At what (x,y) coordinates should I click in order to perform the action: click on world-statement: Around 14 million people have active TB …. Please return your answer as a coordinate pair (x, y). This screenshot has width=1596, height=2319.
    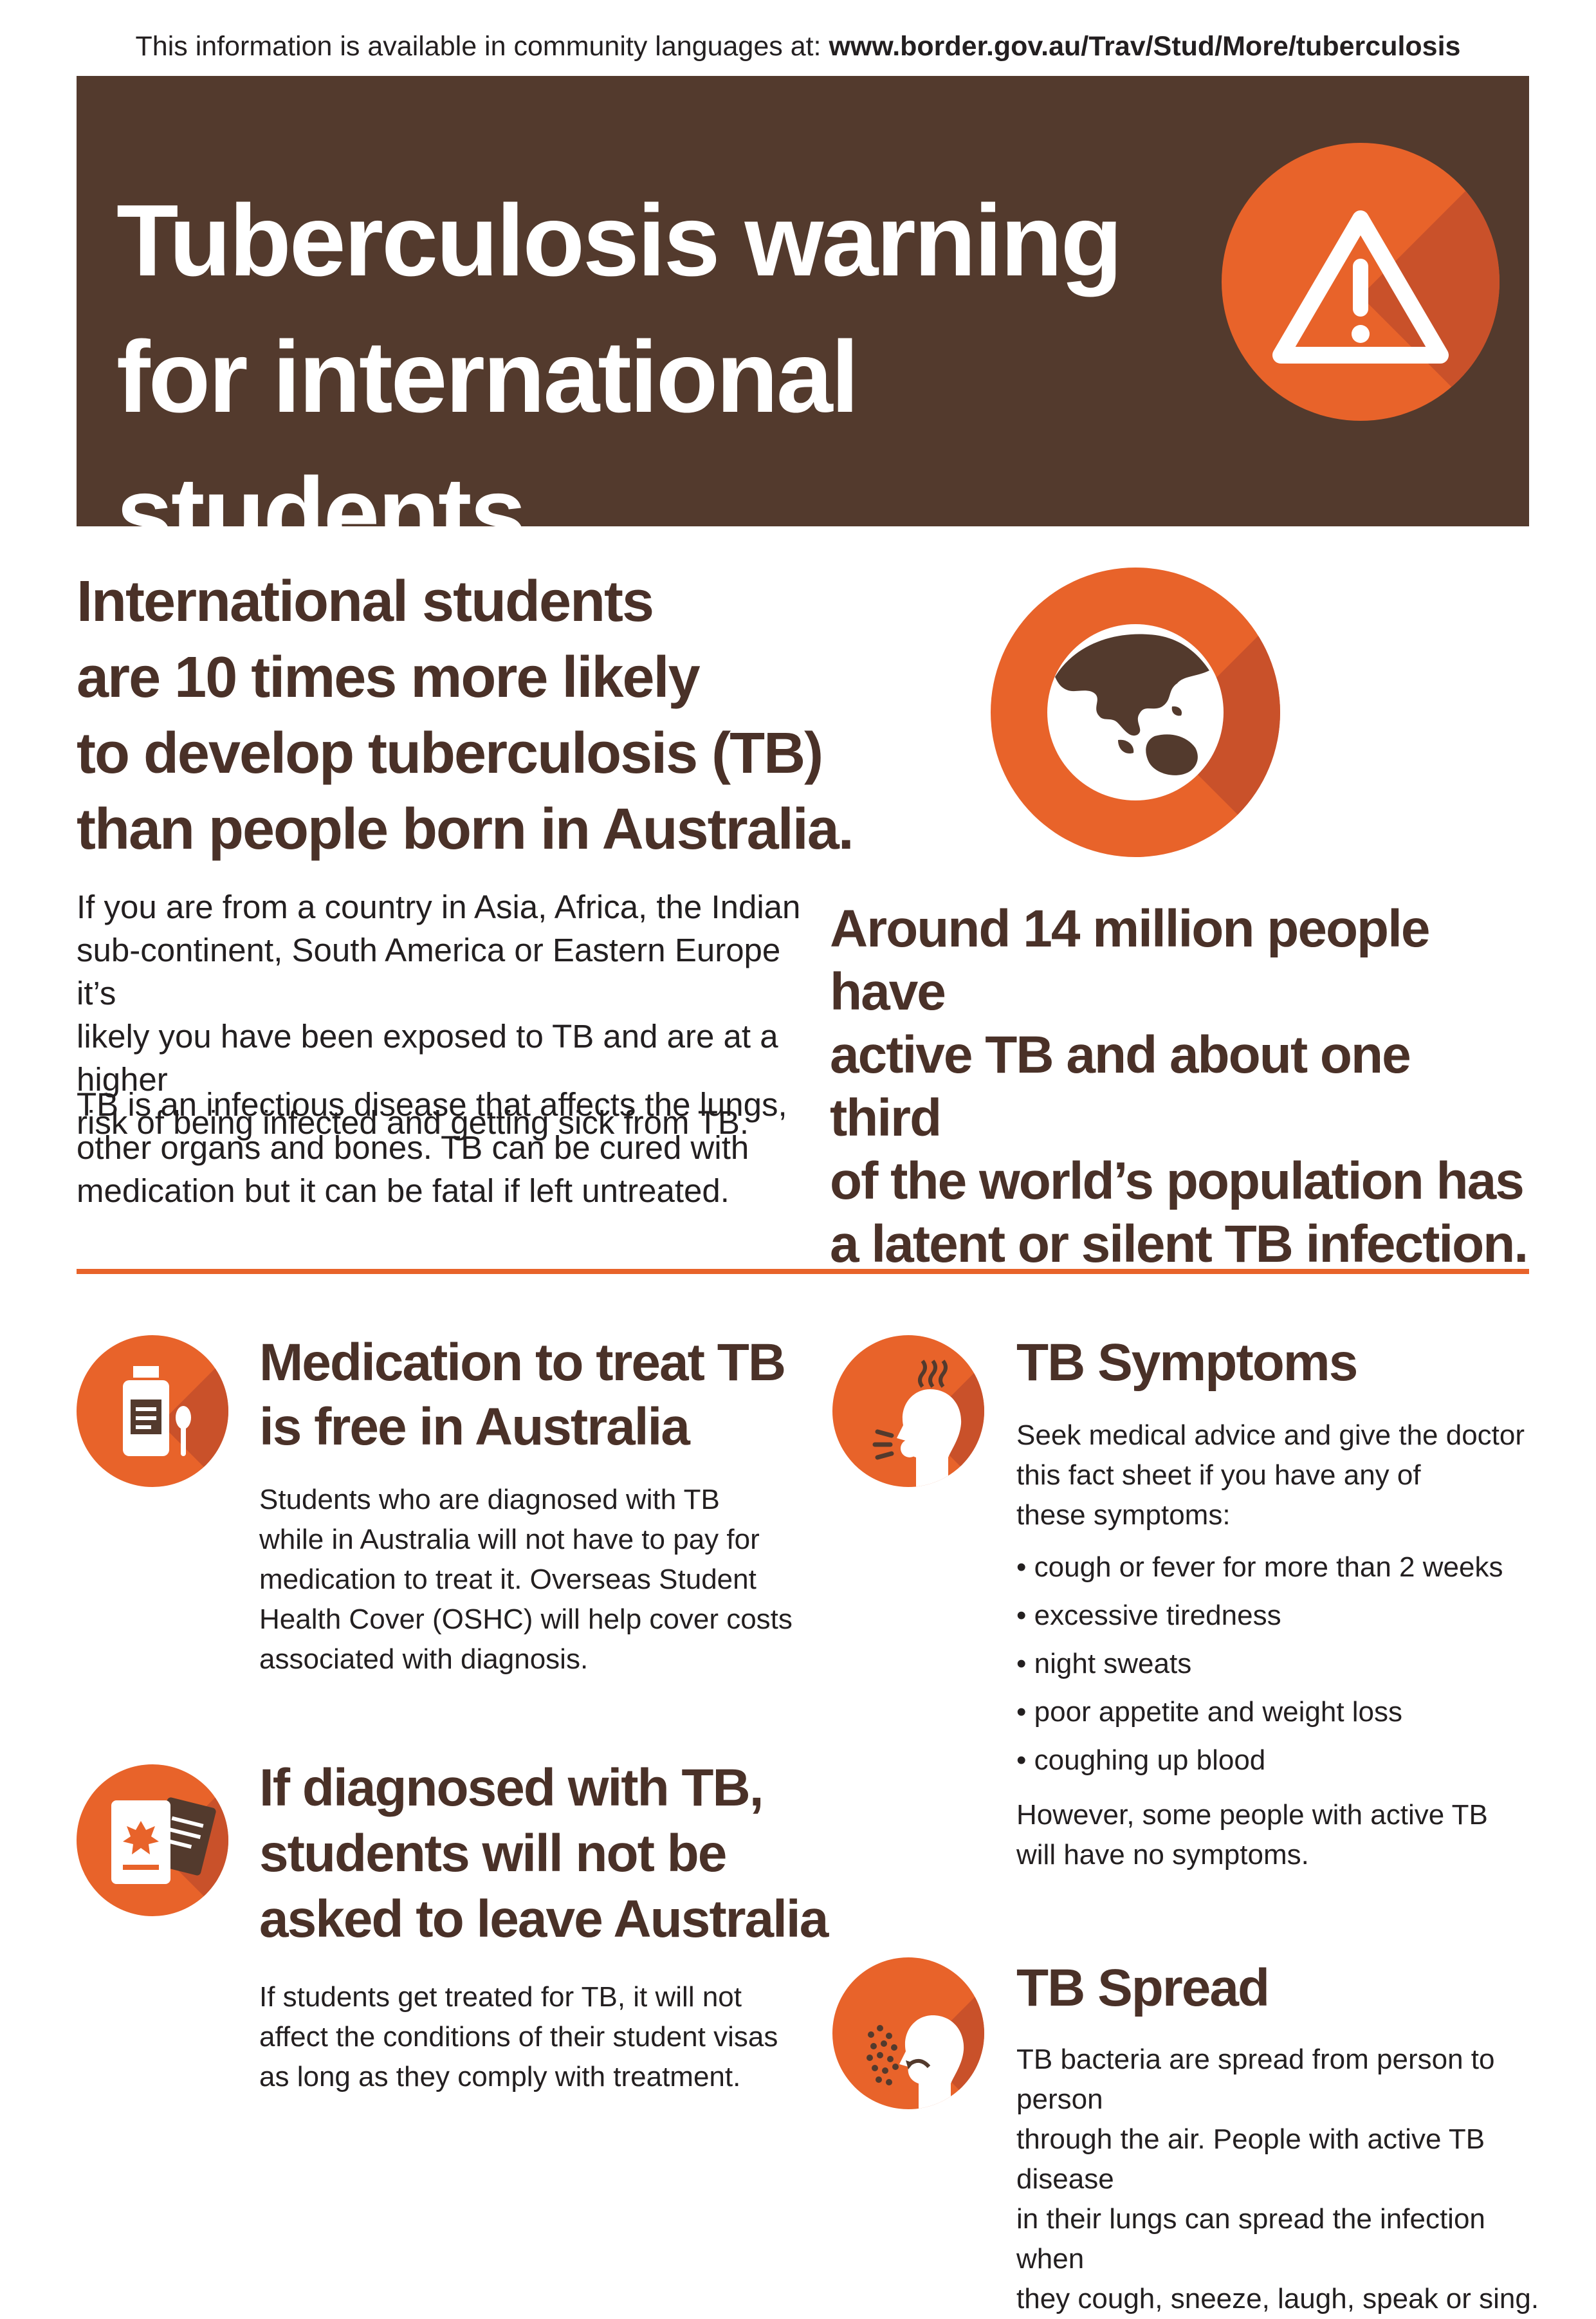
    Looking at the image, I should click on (1180, 1087).